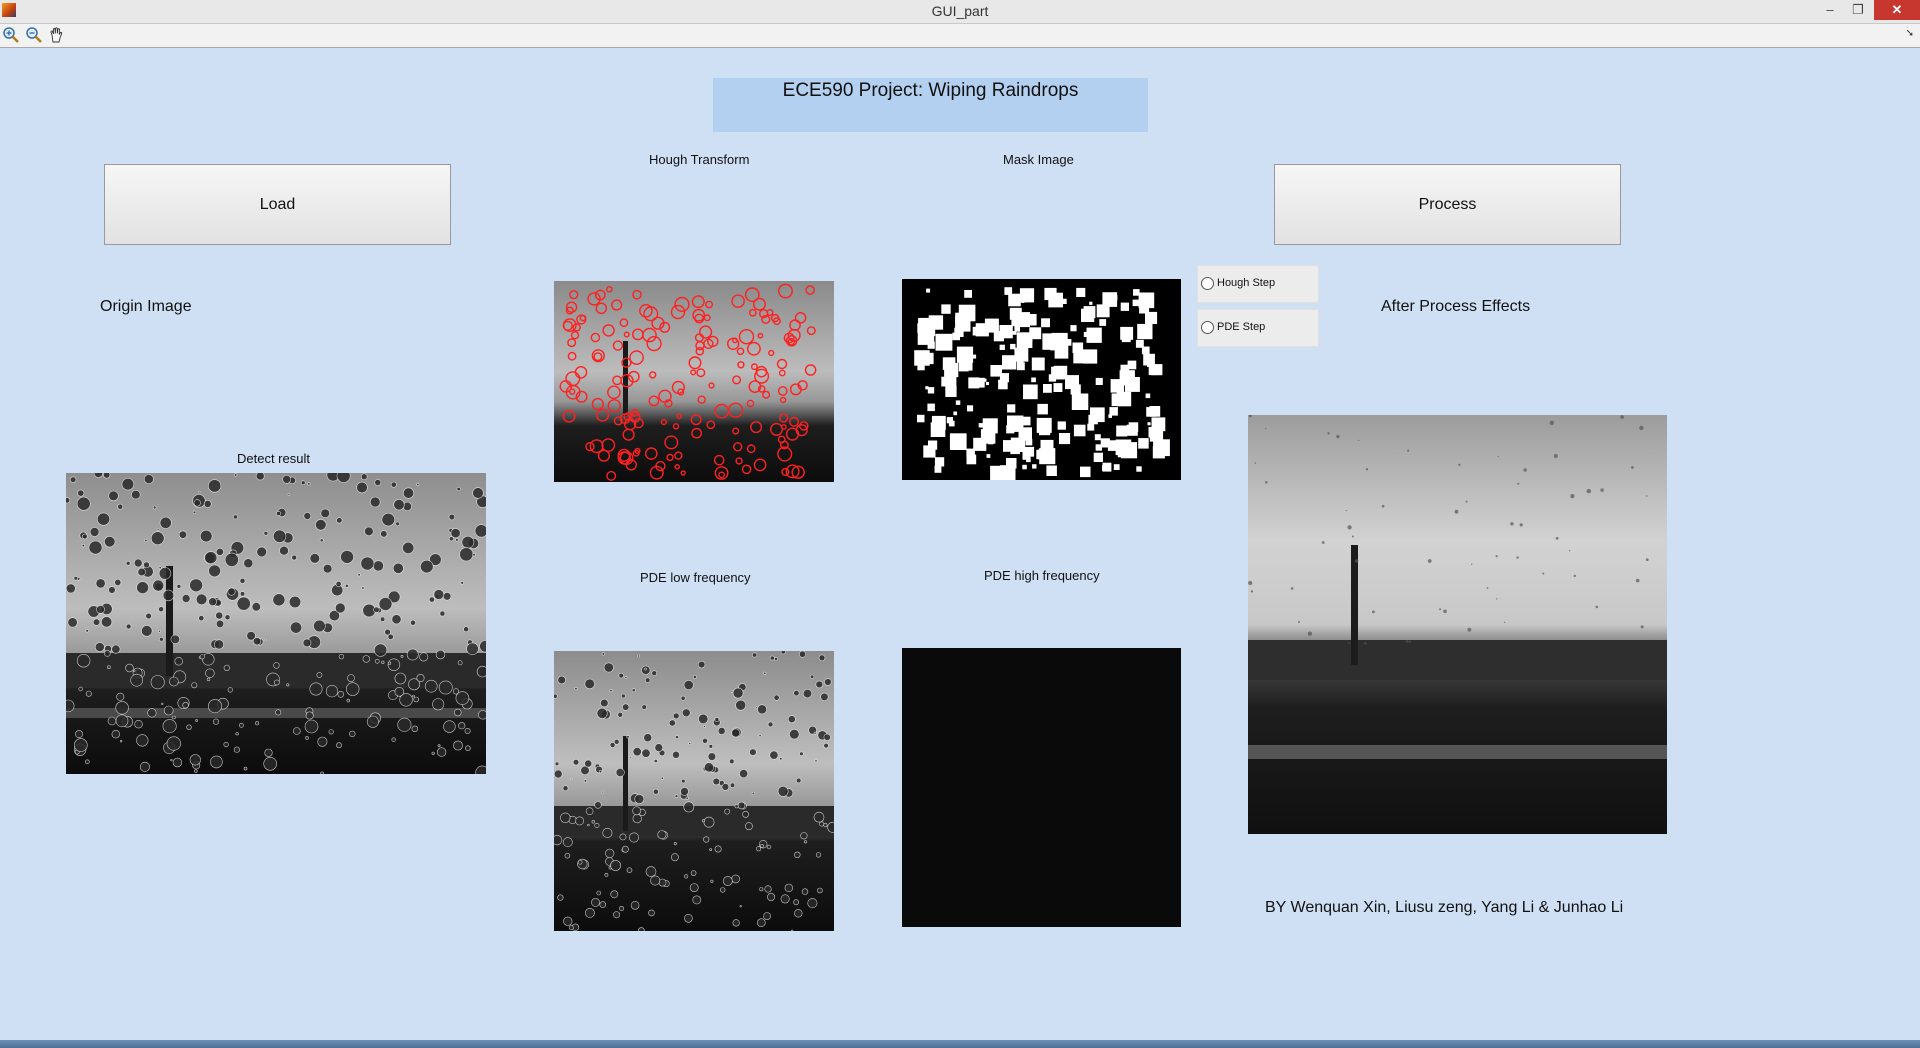 The image size is (1920, 1048). I want to click on dock-arrow-icon: ➘, so click(1910, 33).